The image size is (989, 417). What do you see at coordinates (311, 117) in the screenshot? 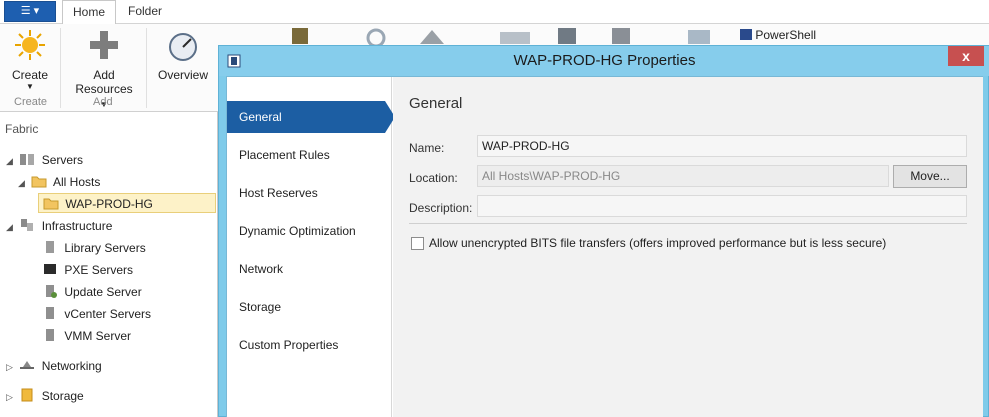
I see `dialog-nav-general: General` at bounding box center [311, 117].